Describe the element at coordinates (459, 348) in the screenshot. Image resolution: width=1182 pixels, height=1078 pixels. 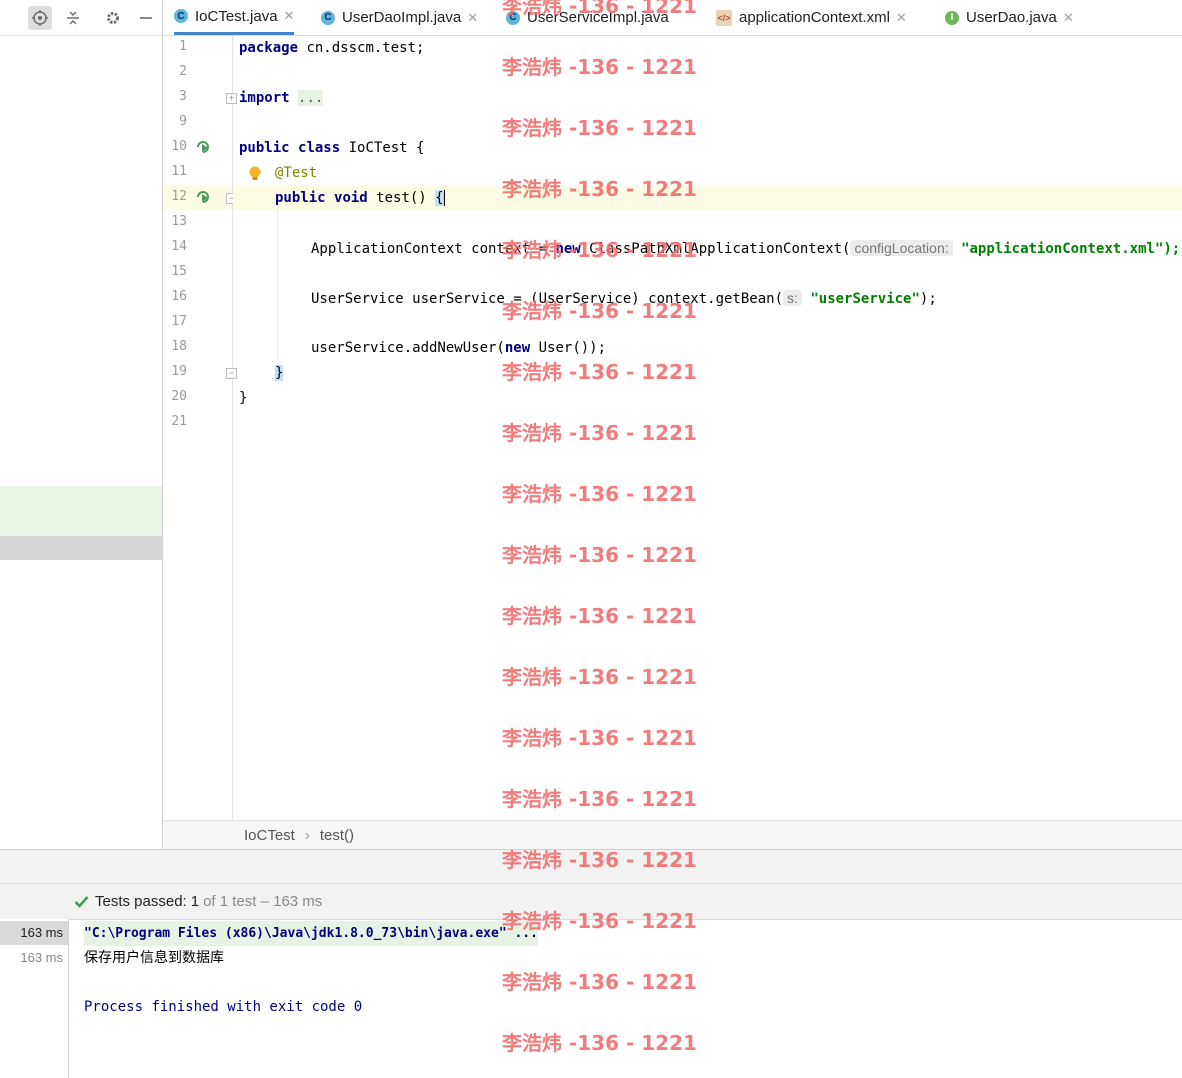
I see `code-line-18: userService.addNewUser(new User());` at that location.